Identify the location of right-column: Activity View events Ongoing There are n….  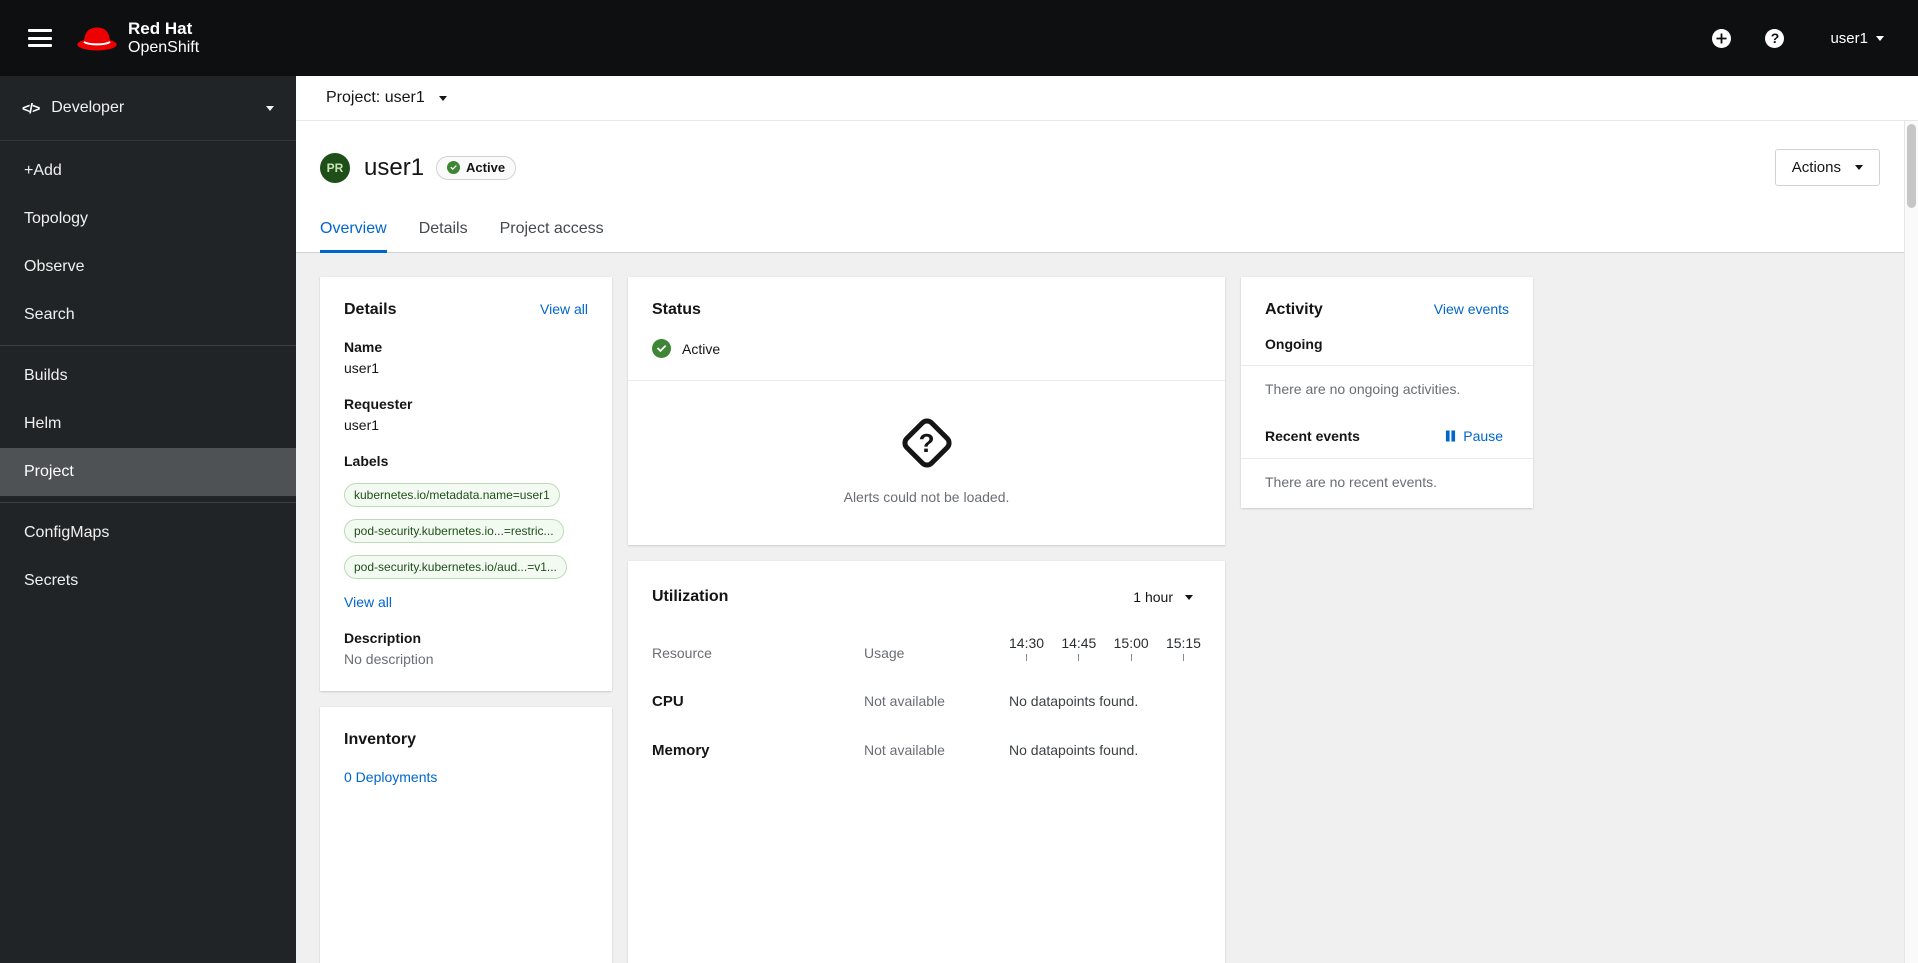
(1387, 392).